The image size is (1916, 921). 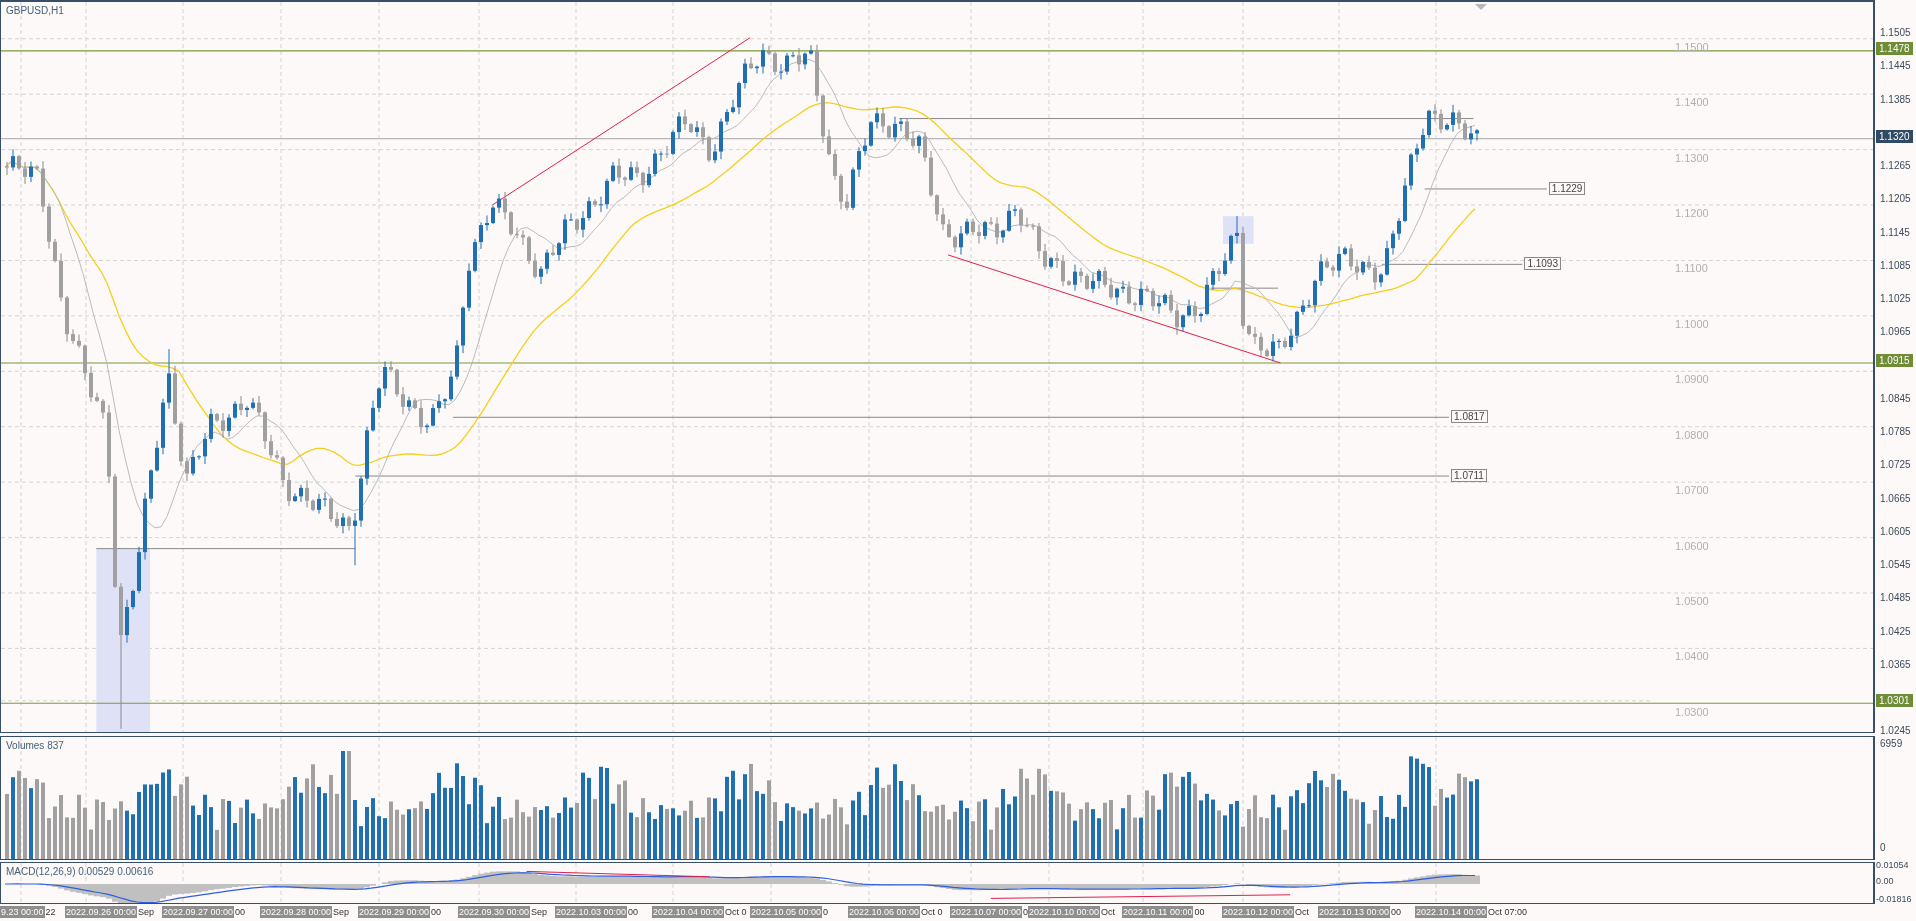 What do you see at coordinates (1507, 912) in the screenshot?
I see `time-axis-label: Oct 07:00` at bounding box center [1507, 912].